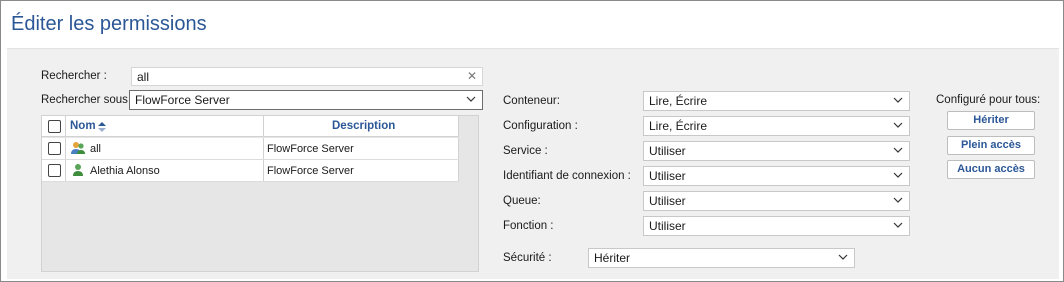  I want to click on inherit-button: Hériter, so click(991, 120).